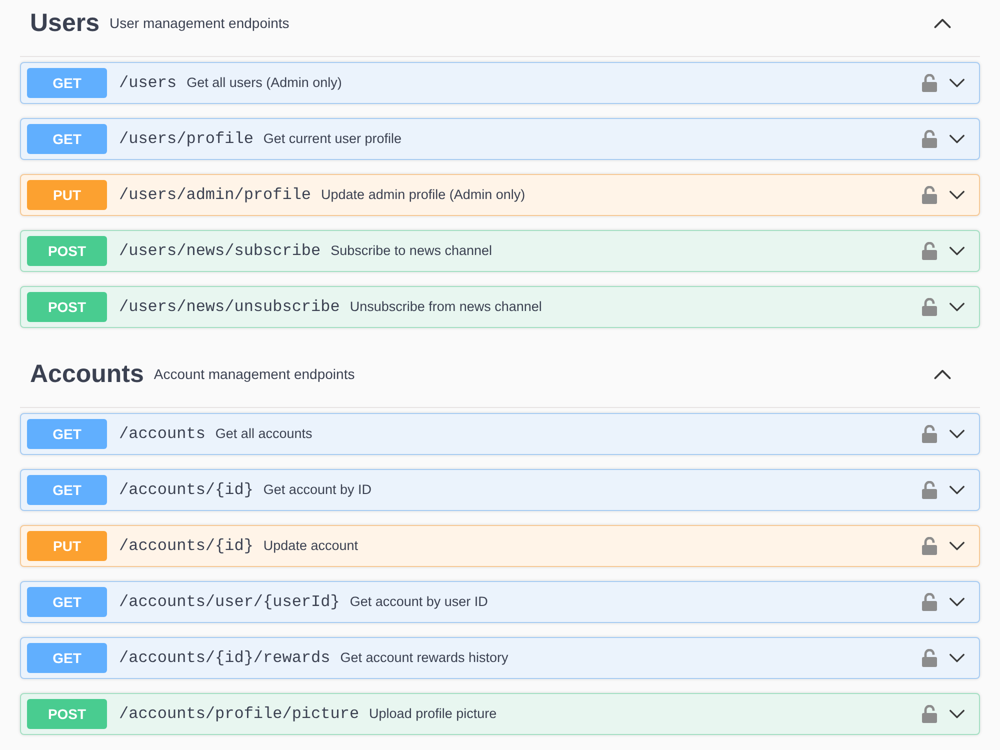 This screenshot has height=750, width=1000. I want to click on endpoint-path: /users/admin/profile, so click(215, 195).